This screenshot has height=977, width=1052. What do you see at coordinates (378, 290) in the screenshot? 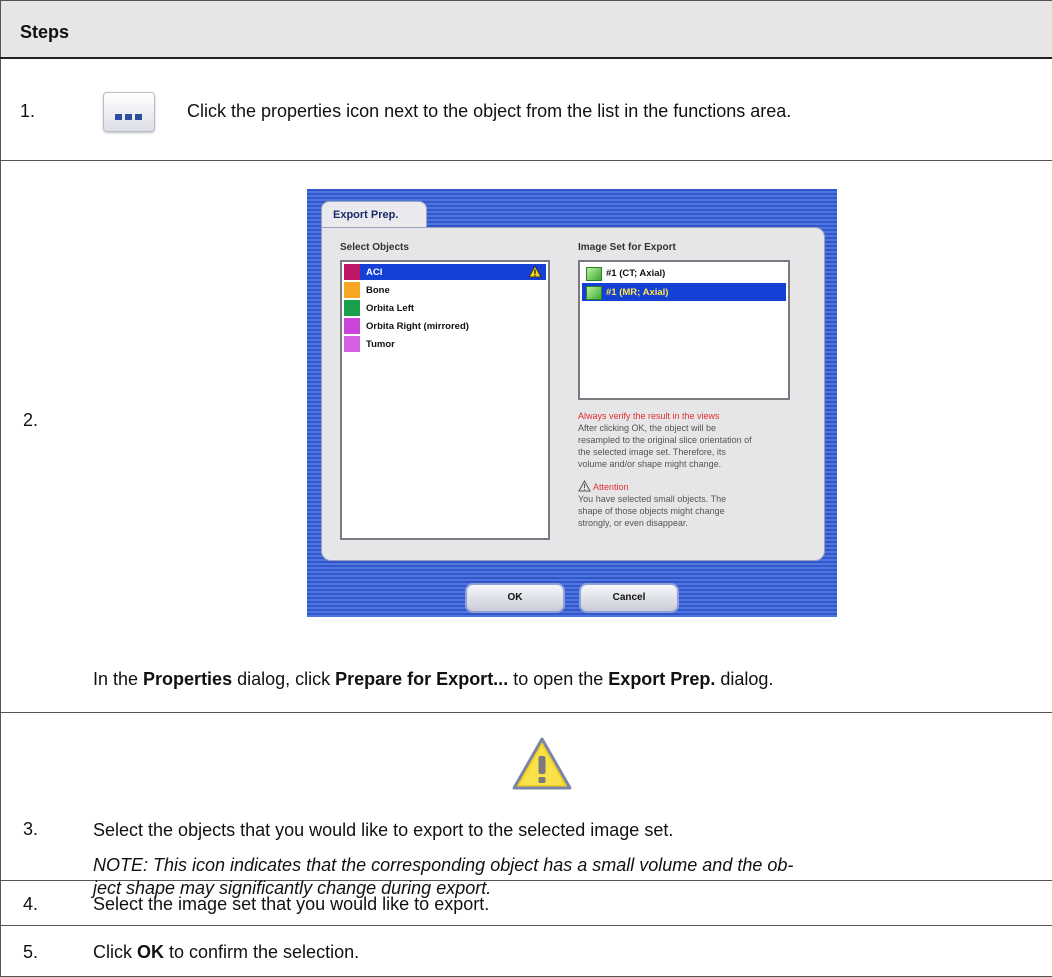
I see `list-item-label: Bone` at bounding box center [378, 290].